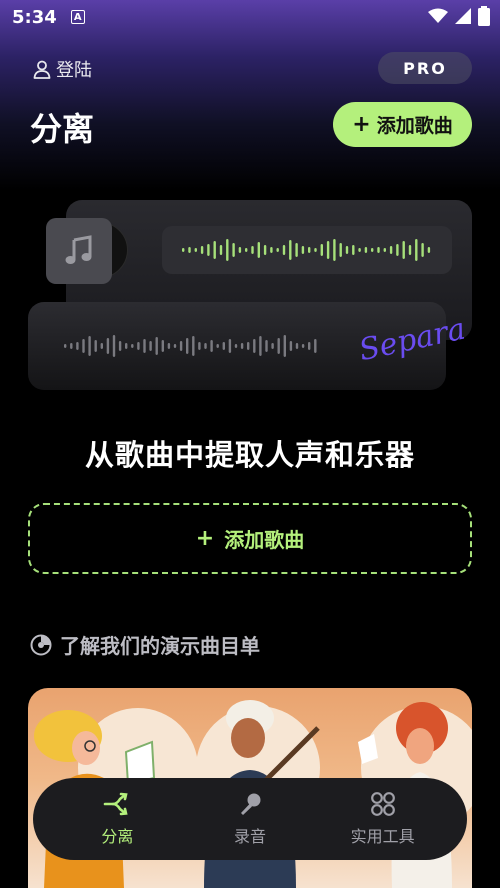 This screenshot has width=500, height=888. I want to click on green-waveform, so click(306, 250).